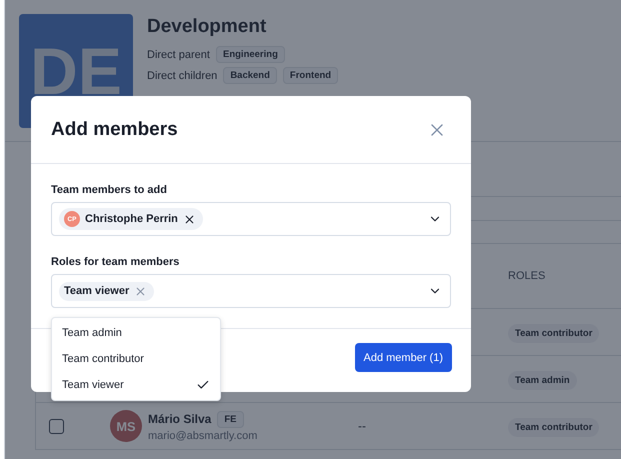 This screenshot has width=621, height=459. What do you see at coordinates (182, 76) in the screenshot?
I see `children-label: Direct children` at bounding box center [182, 76].